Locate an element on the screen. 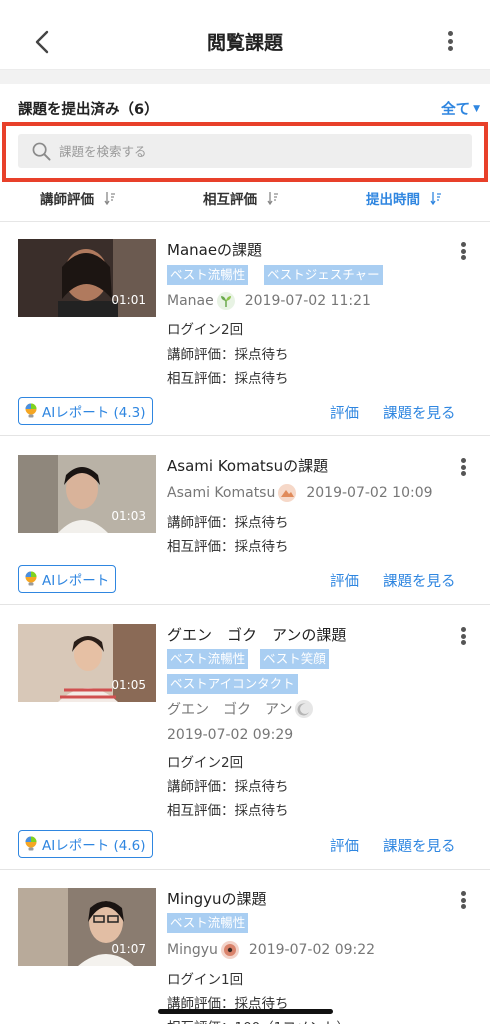  ai-report-button: AIレポート (4.3) is located at coordinates (85, 411).